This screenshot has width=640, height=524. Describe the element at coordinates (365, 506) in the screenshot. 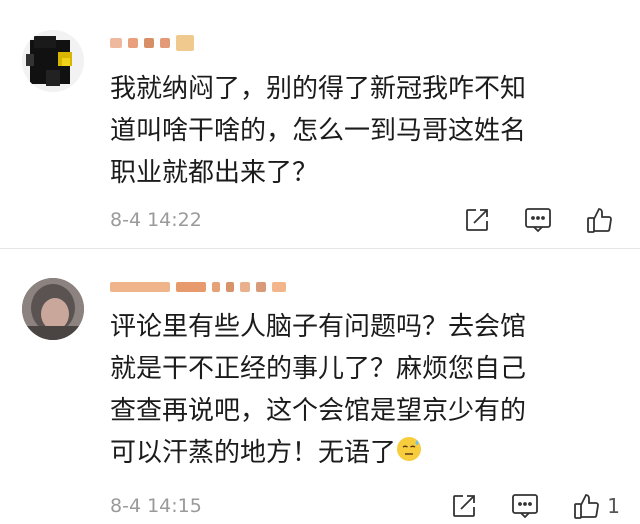

I see `comment-footer: 8-4 14:15 1` at that location.